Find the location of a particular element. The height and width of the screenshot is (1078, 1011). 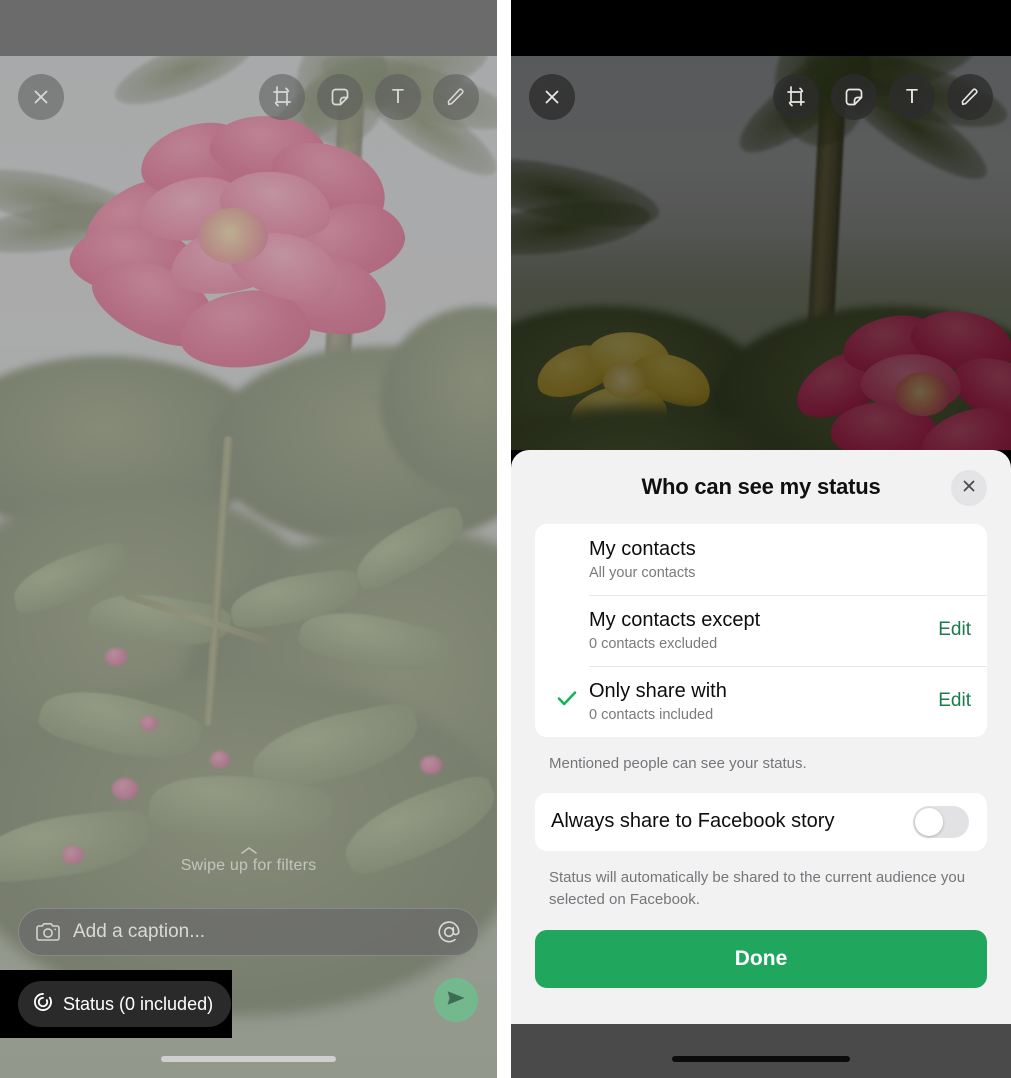

status-ring-icon is located at coordinates (43, 1004).